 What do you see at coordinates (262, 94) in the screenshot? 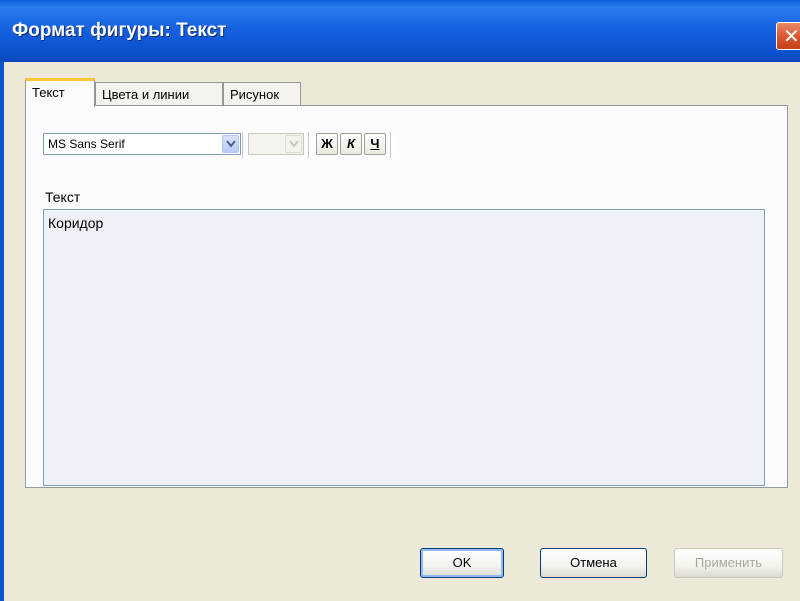
I see `tab-picture: Рисунок` at bounding box center [262, 94].